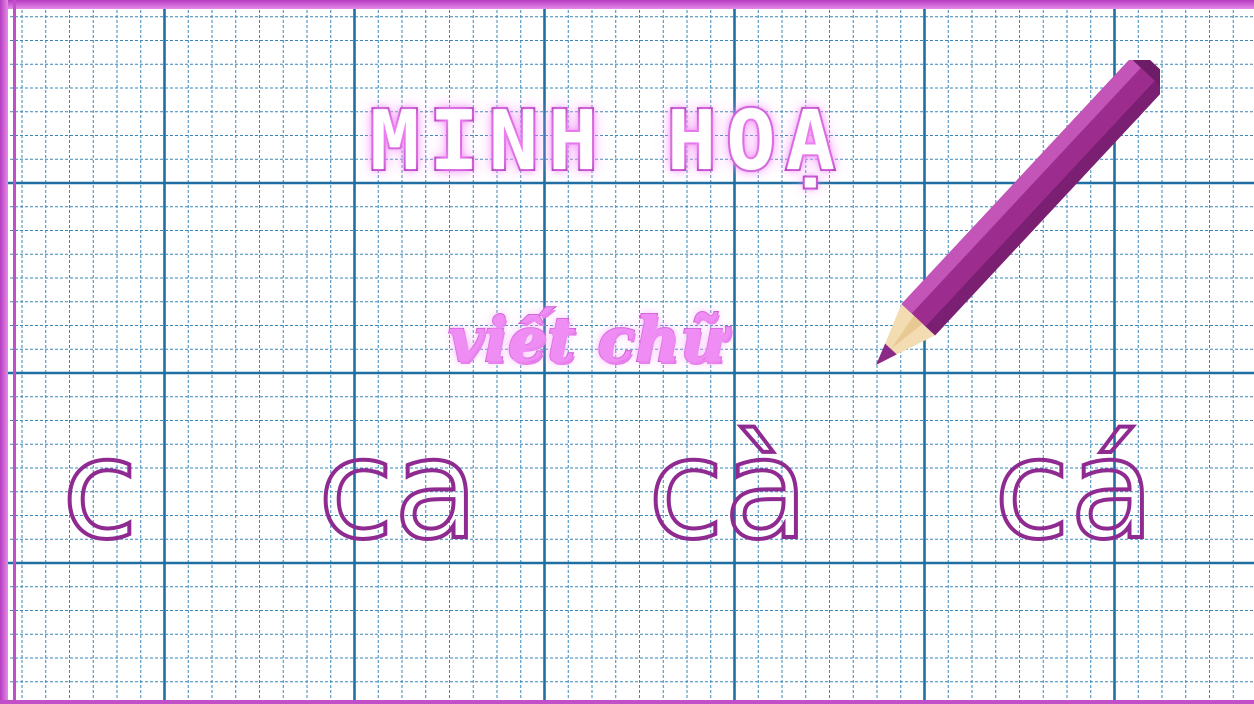 This screenshot has width=1254, height=704. What do you see at coordinates (627, 4) in the screenshot?
I see `frame-top-border` at bounding box center [627, 4].